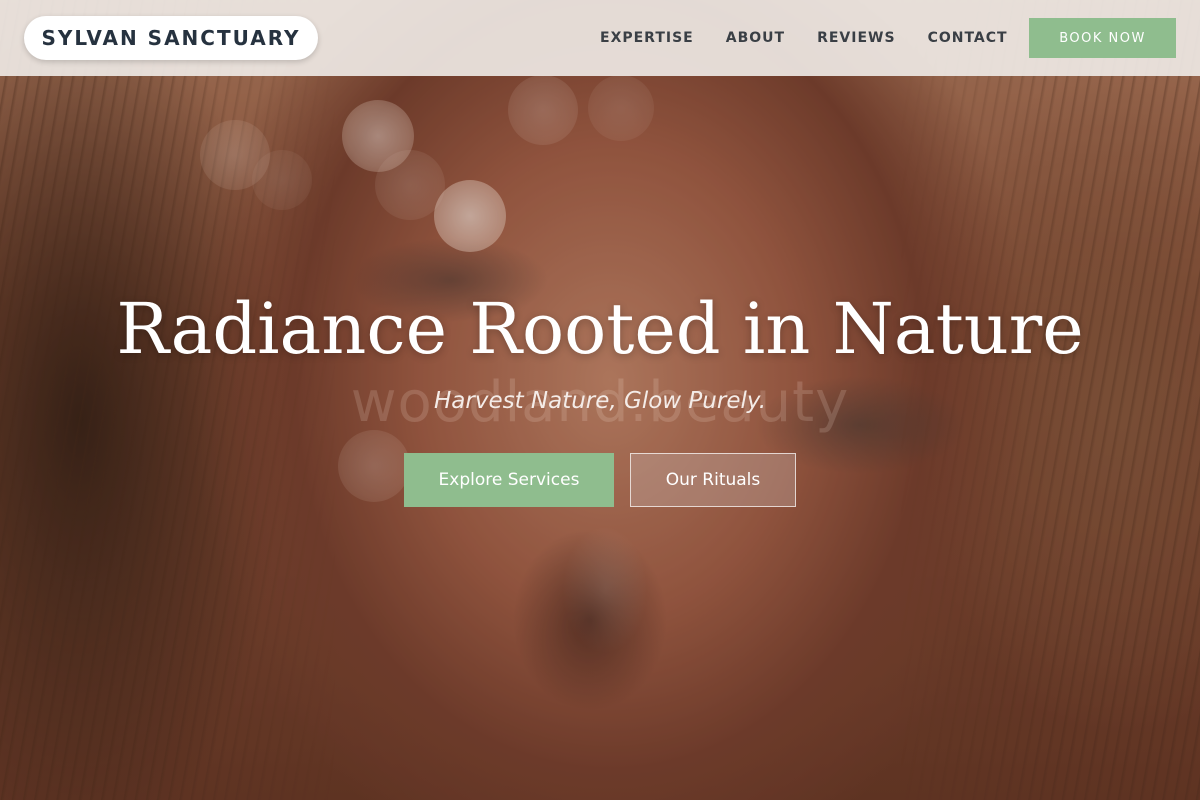  I want to click on nav-link-contact: CONTACT, so click(968, 38).